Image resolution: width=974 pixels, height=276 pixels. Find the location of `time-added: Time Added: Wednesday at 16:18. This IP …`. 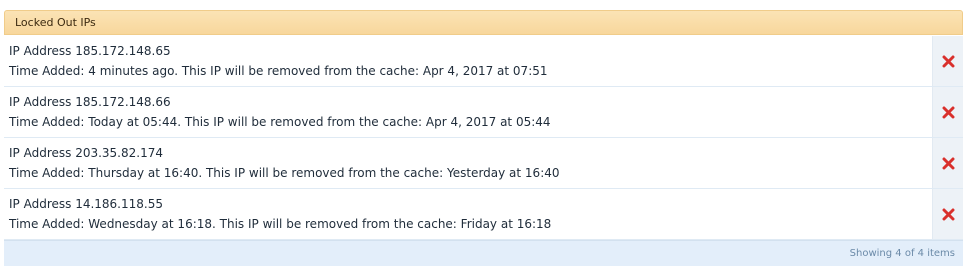

time-added: Time Added: Wednesday at 16:18. This IP … is located at coordinates (280, 224).